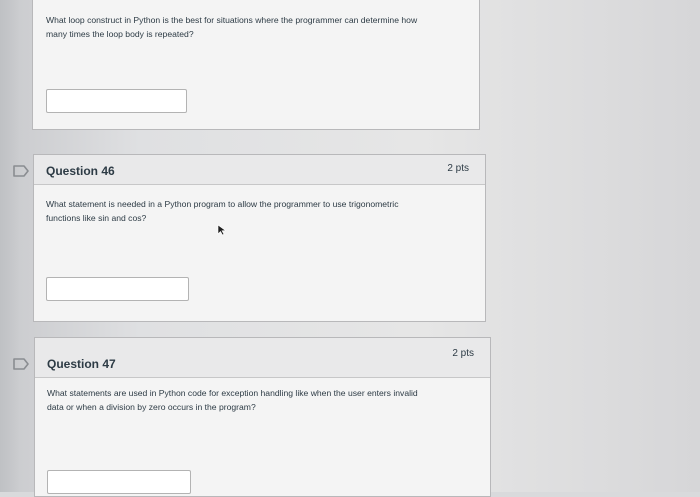 The height and width of the screenshot is (497, 700). I want to click on left-edge-shadow, so click(10, 246).